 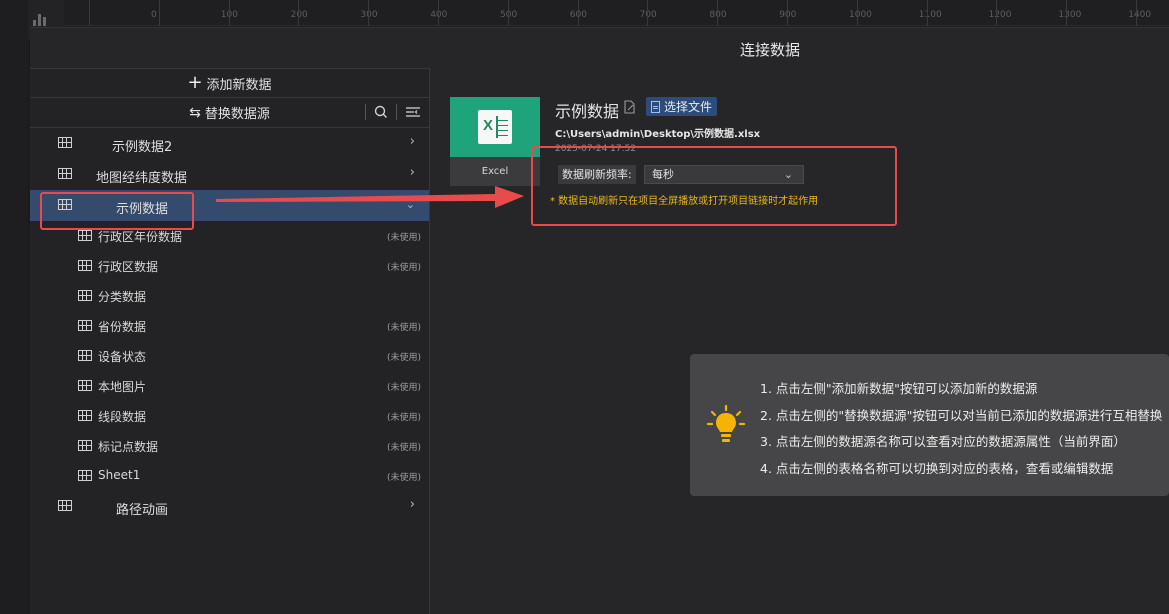 What do you see at coordinates (370, 197) in the screenshot?
I see `annotation-arrow` at bounding box center [370, 197].